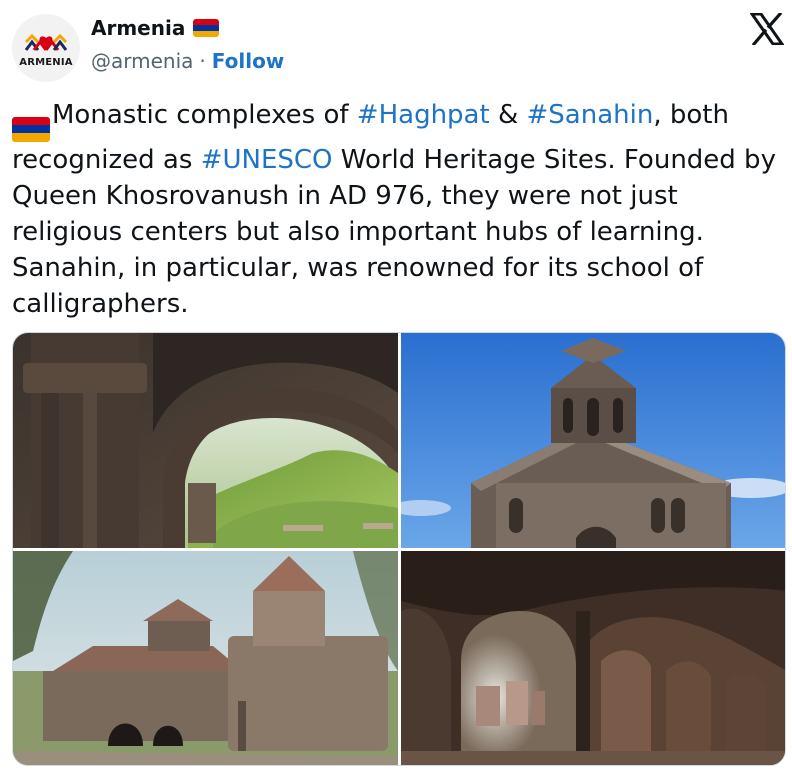 This screenshot has width=792, height=769. What do you see at coordinates (205, 440) in the screenshot?
I see `photo-stone-arch-valley` at bounding box center [205, 440].